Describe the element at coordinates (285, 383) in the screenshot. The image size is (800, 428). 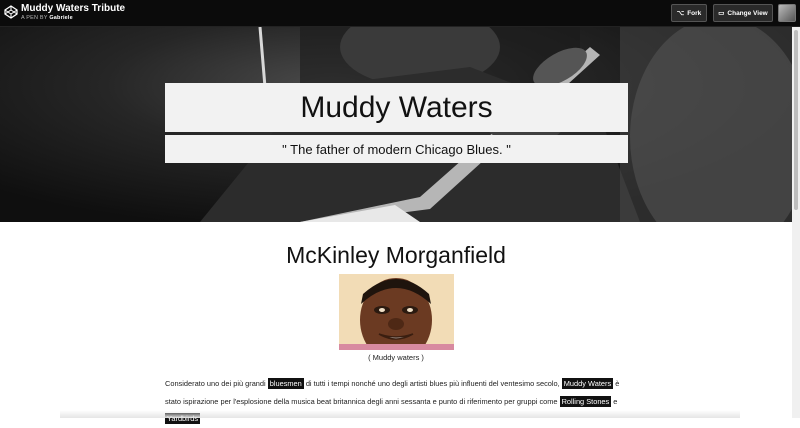
I see `highlight-term: bluesmen` at that location.